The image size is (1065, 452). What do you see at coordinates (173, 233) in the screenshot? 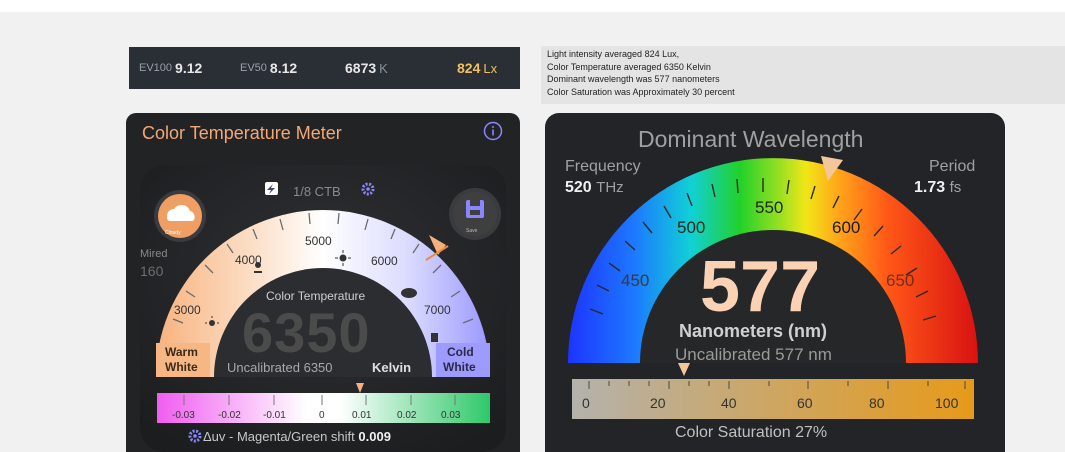
I see `cloudy-label: Cloudy` at bounding box center [173, 233].